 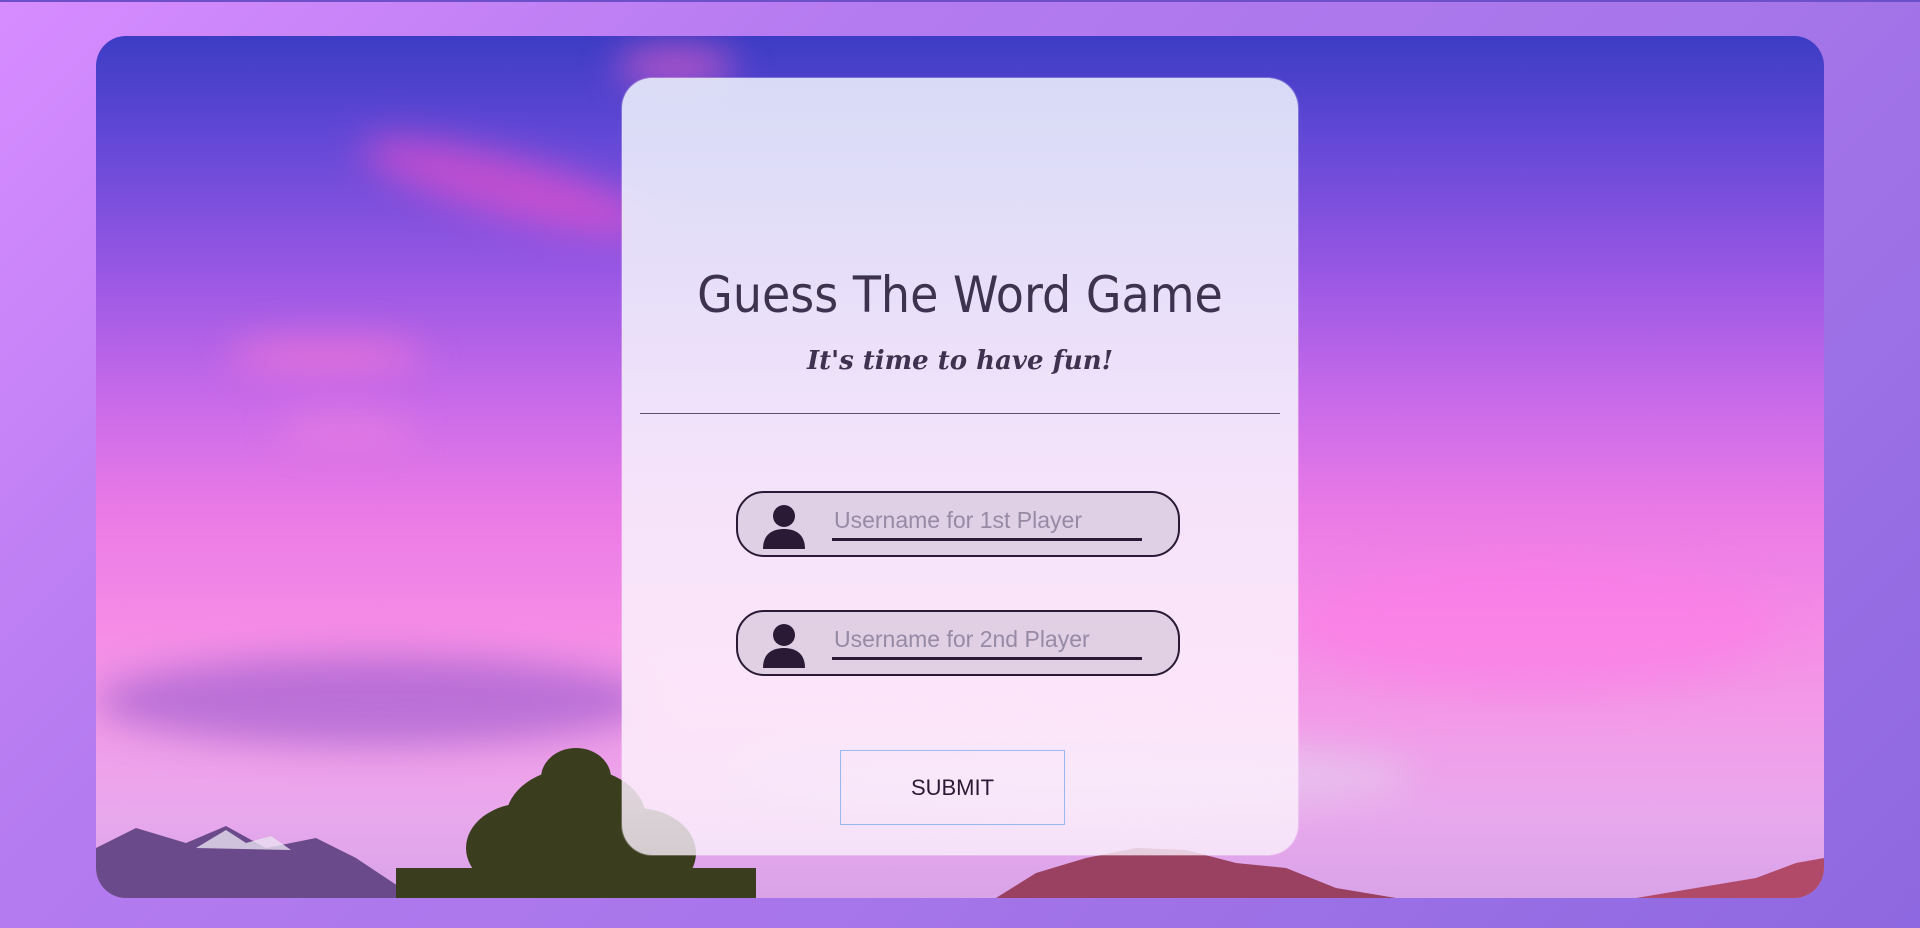 What do you see at coordinates (256, 862) in the screenshot?
I see `left-mountains` at bounding box center [256, 862].